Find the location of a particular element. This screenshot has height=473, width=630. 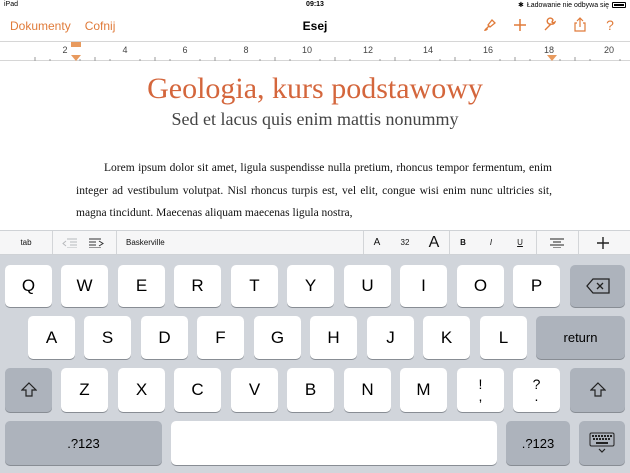

hide-keyboard-key is located at coordinates (602, 443).